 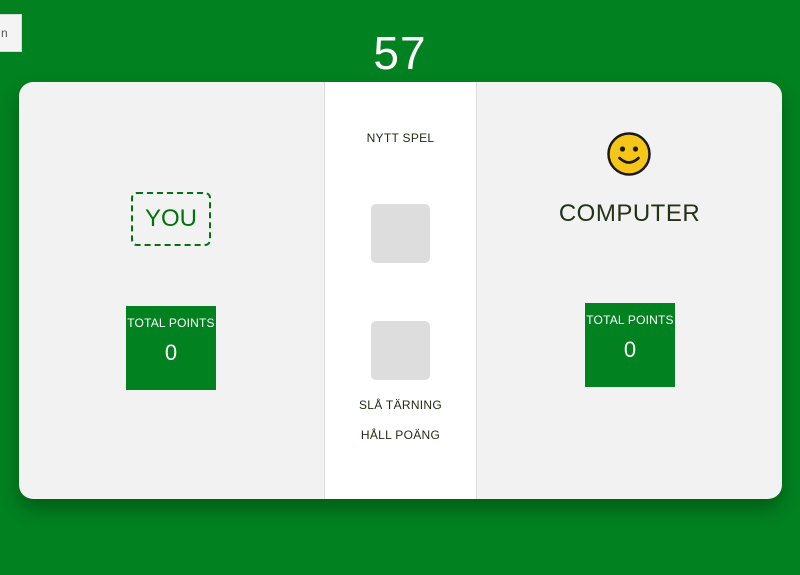 What do you see at coordinates (630, 349) in the screenshot?
I see `total-points-value-computer: 0` at bounding box center [630, 349].